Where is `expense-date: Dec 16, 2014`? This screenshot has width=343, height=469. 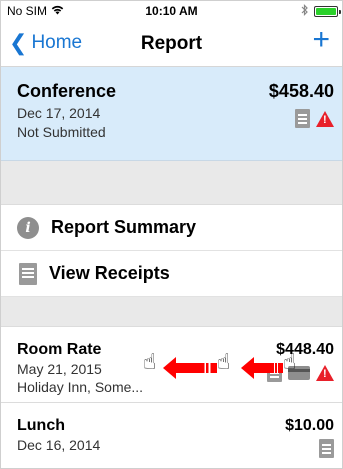
expense-date: Dec 16, 2014 is located at coordinates (59, 445).